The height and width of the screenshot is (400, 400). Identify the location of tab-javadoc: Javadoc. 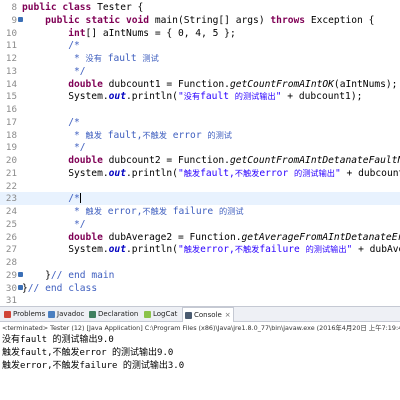
(66, 314).